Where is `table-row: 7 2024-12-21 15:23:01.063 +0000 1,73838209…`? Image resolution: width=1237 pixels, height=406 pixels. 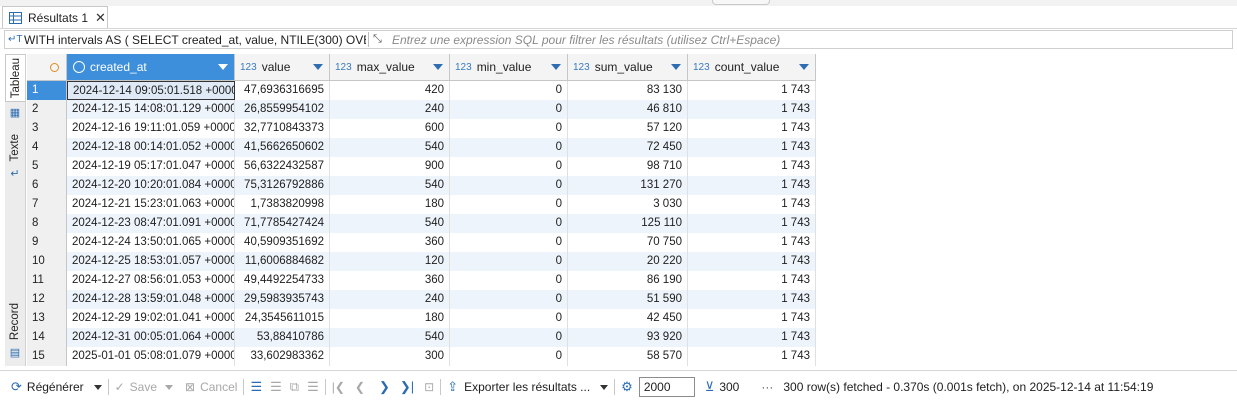 table-row: 7 2024-12-21 15:23:01.063 +0000 1,73838209… is located at coordinates (421, 204).